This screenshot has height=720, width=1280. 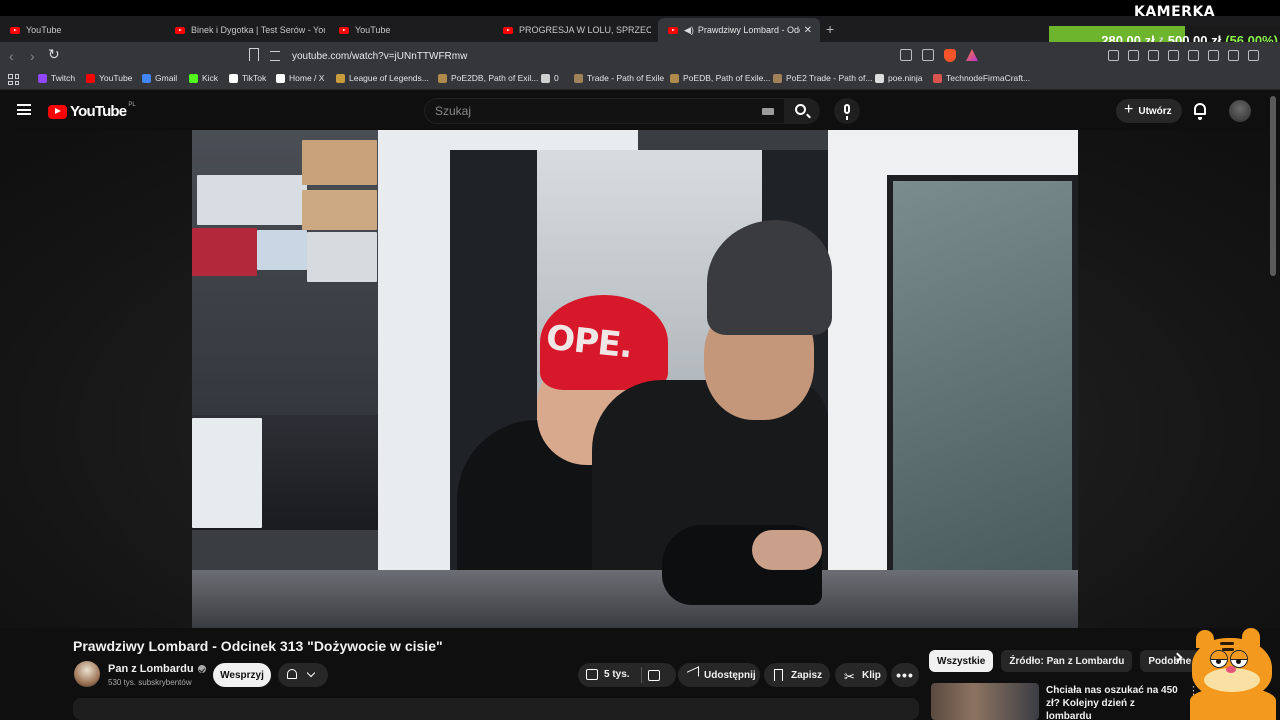 I want to click on dislike-button, so click(x=654, y=675).